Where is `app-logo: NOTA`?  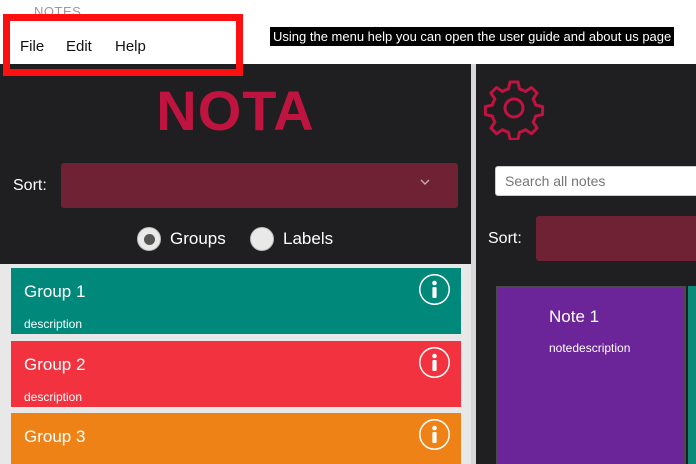
app-logo: NOTA is located at coordinates (235, 110).